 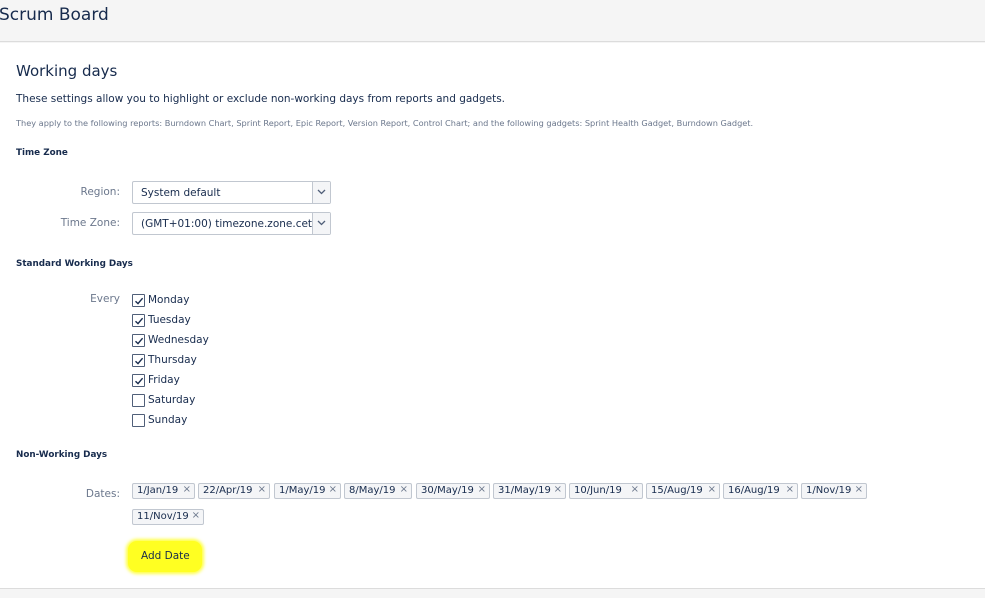 I want to click on date-tag: 16/Aug/19 ×, so click(x=760, y=491).